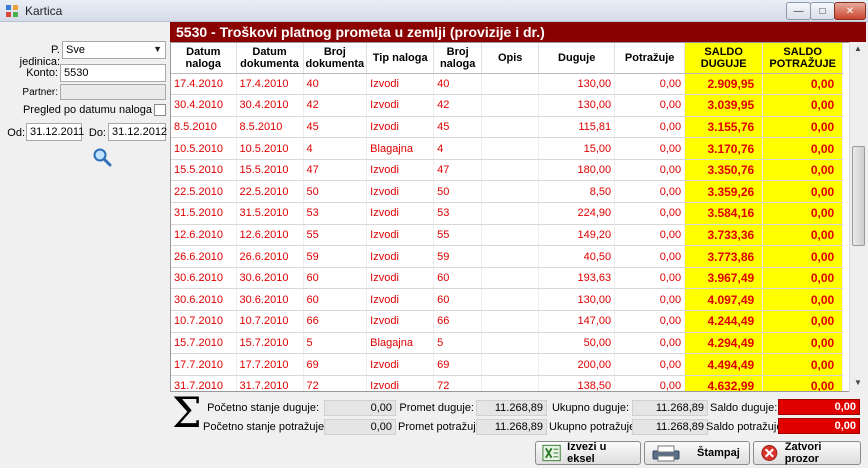 The height and width of the screenshot is (468, 868). What do you see at coordinates (724, 364) in the screenshot?
I see `table-cell: 4.494,49` at bounding box center [724, 364].